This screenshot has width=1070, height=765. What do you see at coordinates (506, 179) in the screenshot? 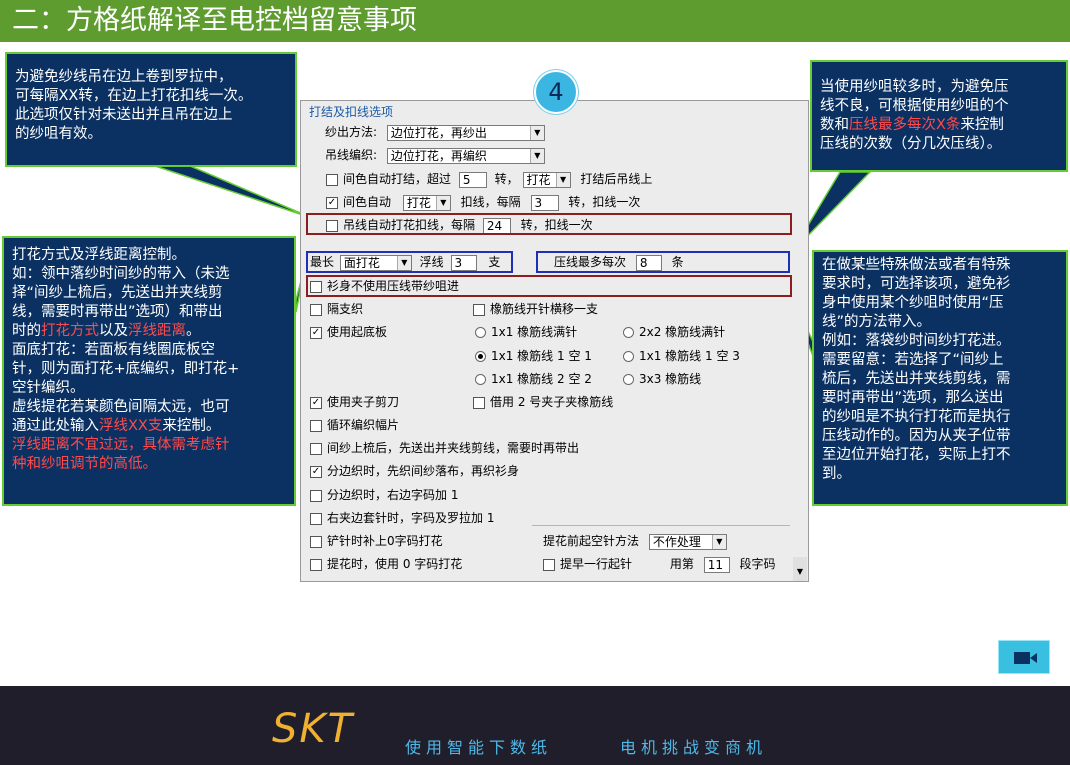
I see `auto-knot-unit: 转，` at bounding box center [506, 179].